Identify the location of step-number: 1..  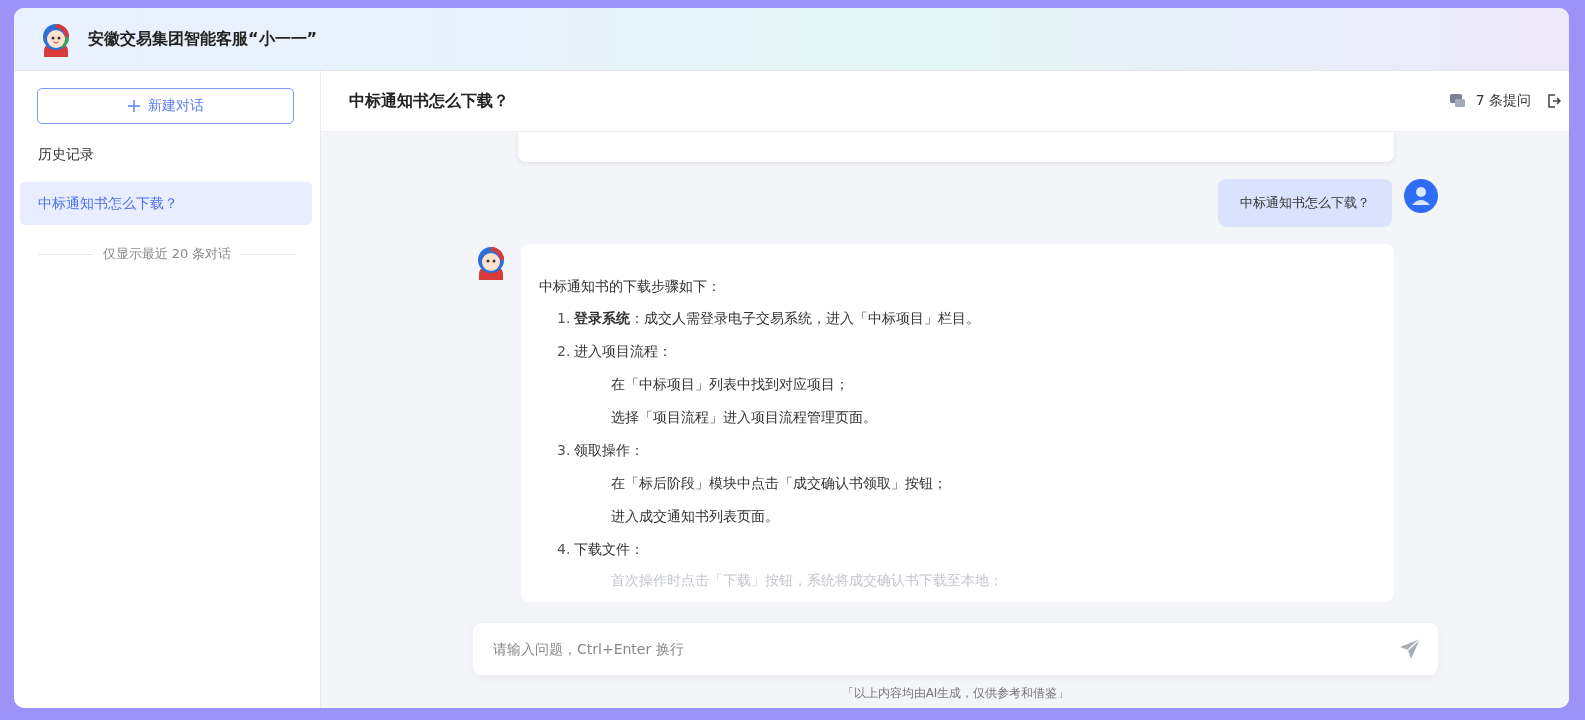
(564, 318).